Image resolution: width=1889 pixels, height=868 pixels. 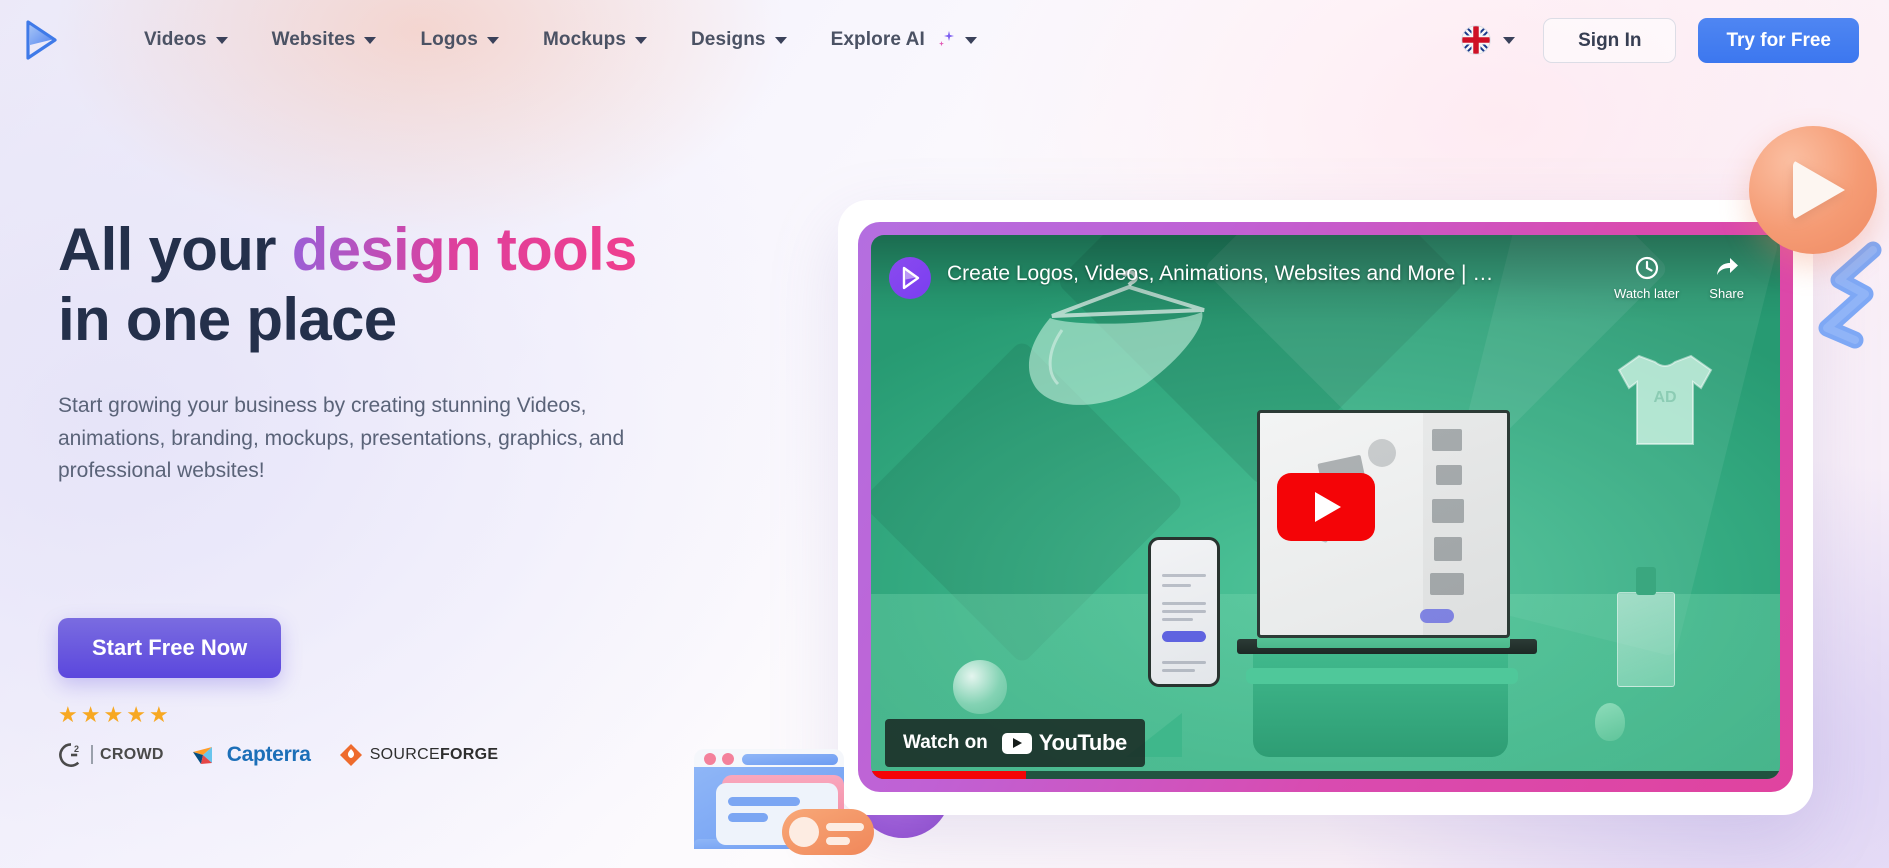 I want to click on nav-label-videos: Videos, so click(x=175, y=39).